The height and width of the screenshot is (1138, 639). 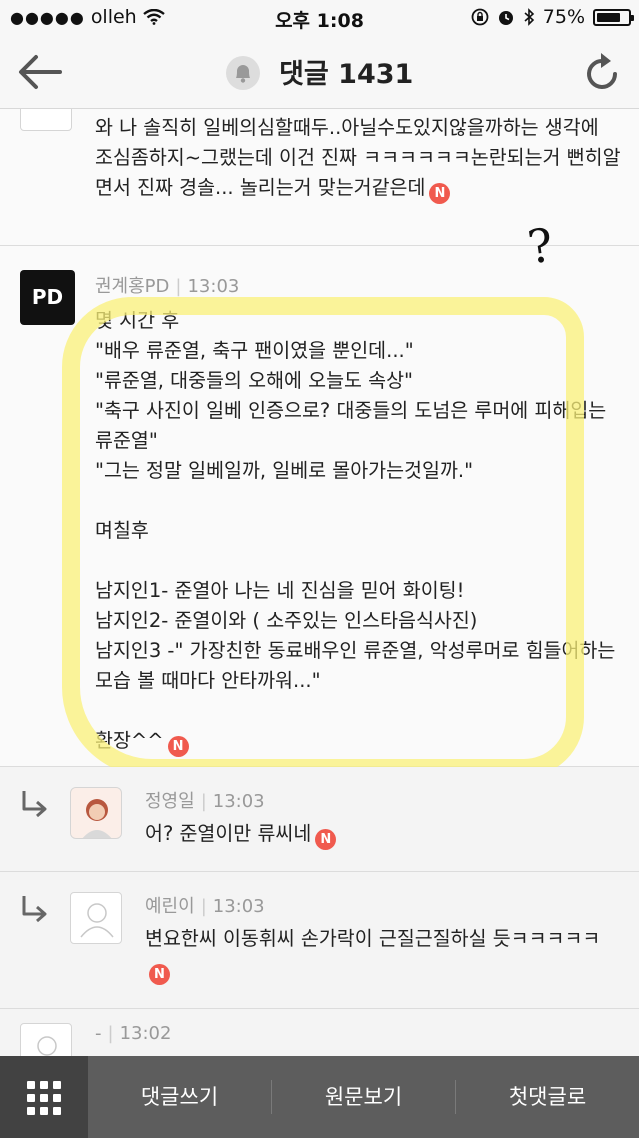 What do you see at coordinates (363, 1097) in the screenshot?
I see `view-original-button: 원문보기` at bounding box center [363, 1097].